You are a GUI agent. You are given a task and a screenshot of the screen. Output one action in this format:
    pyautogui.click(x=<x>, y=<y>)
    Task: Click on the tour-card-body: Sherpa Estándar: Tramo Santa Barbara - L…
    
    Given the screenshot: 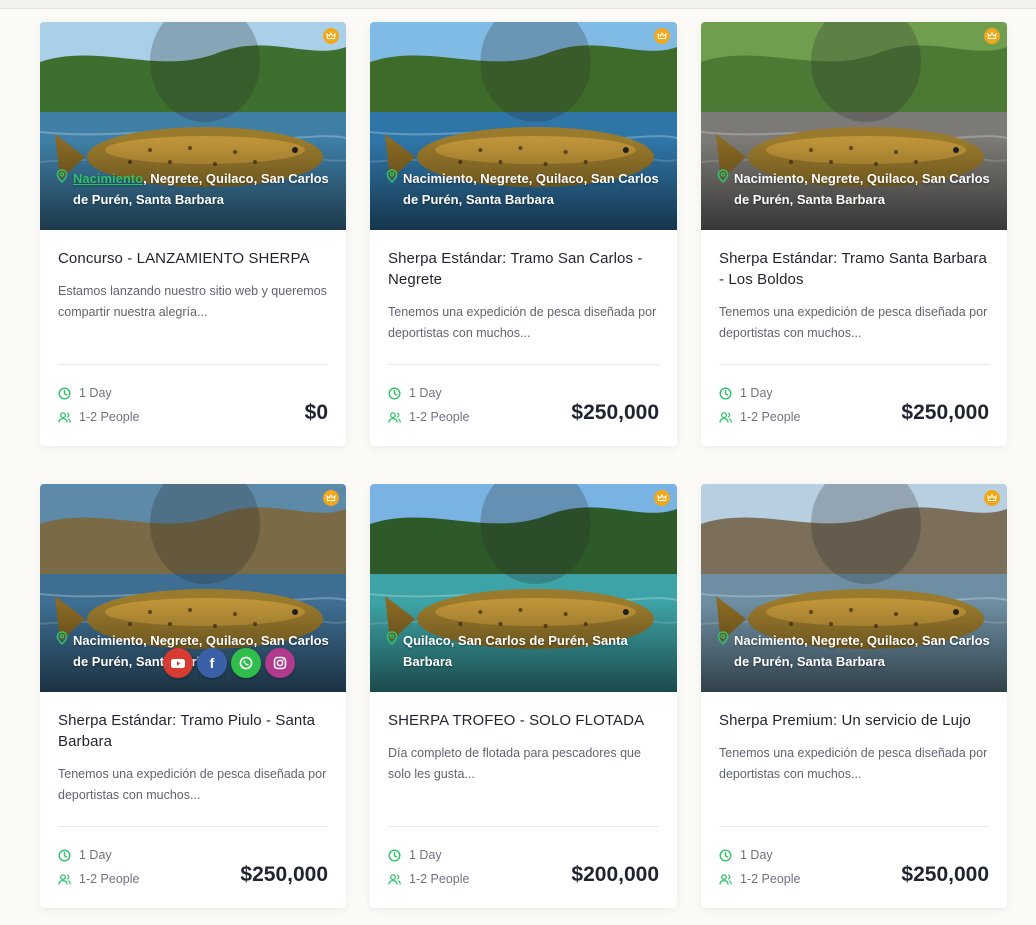 What is the action you would take?
    pyautogui.click(x=854, y=338)
    